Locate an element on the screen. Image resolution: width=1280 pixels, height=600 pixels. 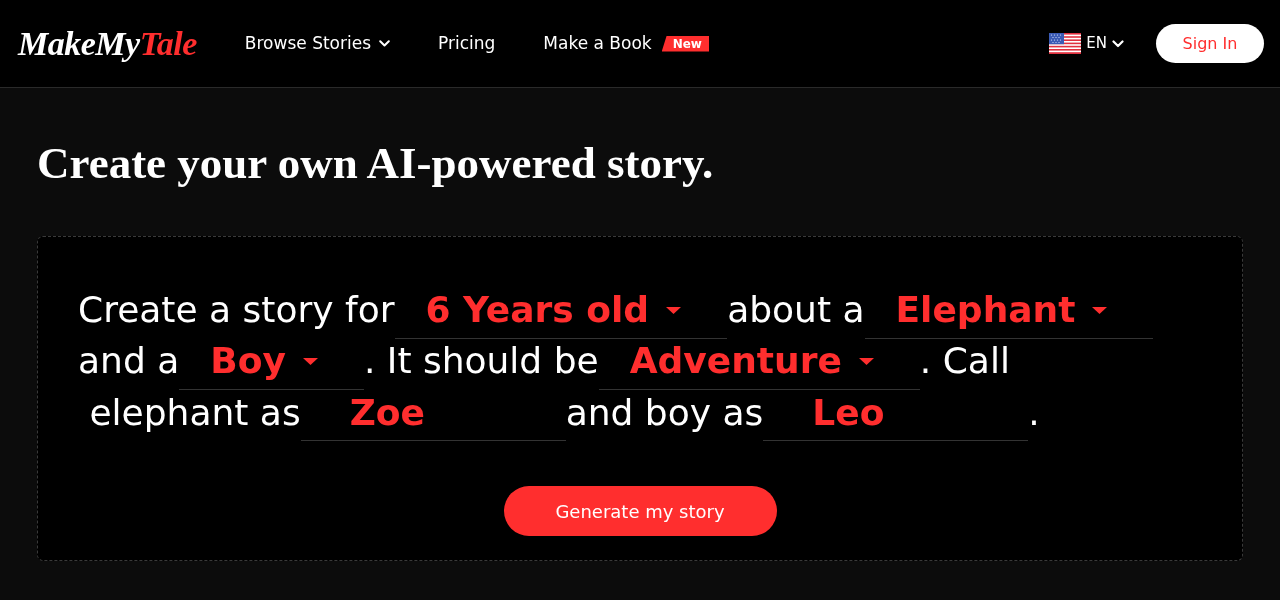
nav-link: Make a Book is located at coordinates (597, 43).